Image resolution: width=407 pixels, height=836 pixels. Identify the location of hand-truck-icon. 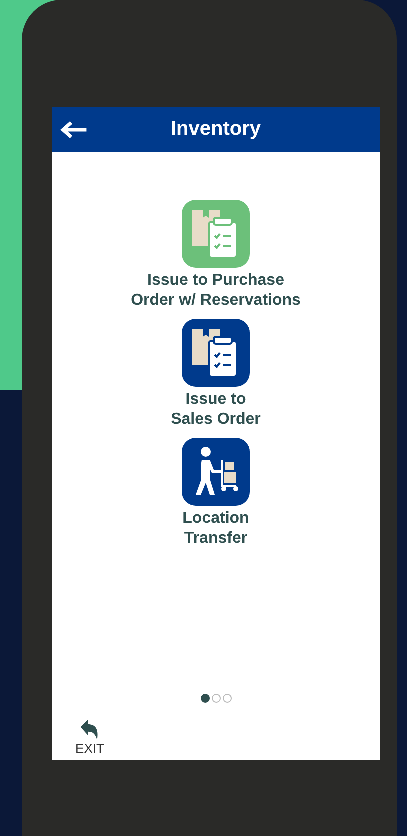
(216, 472).